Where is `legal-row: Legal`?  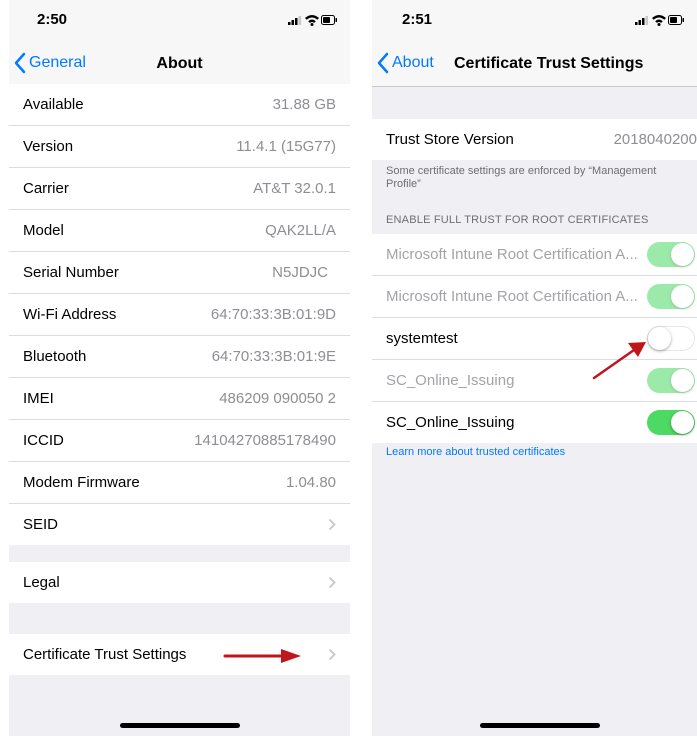 legal-row: Legal is located at coordinates (179, 582).